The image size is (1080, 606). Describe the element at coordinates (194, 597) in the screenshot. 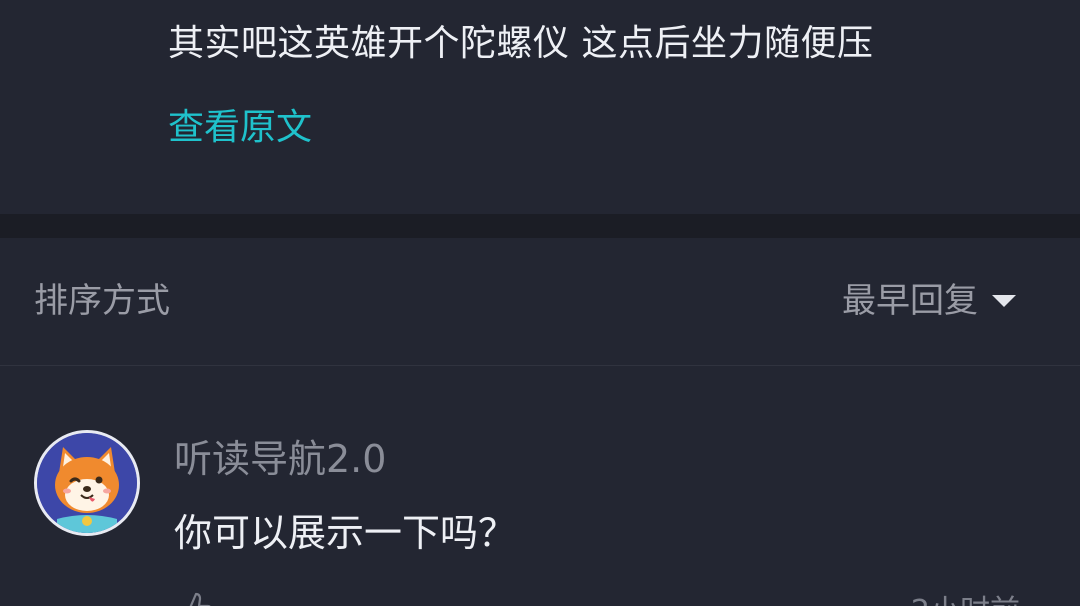

I see `thumb-up-icon` at that location.